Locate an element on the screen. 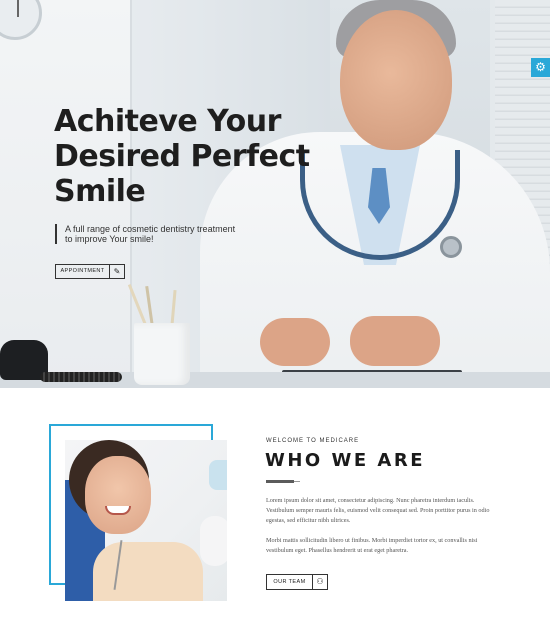  team-icon: ⚇ is located at coordinates (320, 581).